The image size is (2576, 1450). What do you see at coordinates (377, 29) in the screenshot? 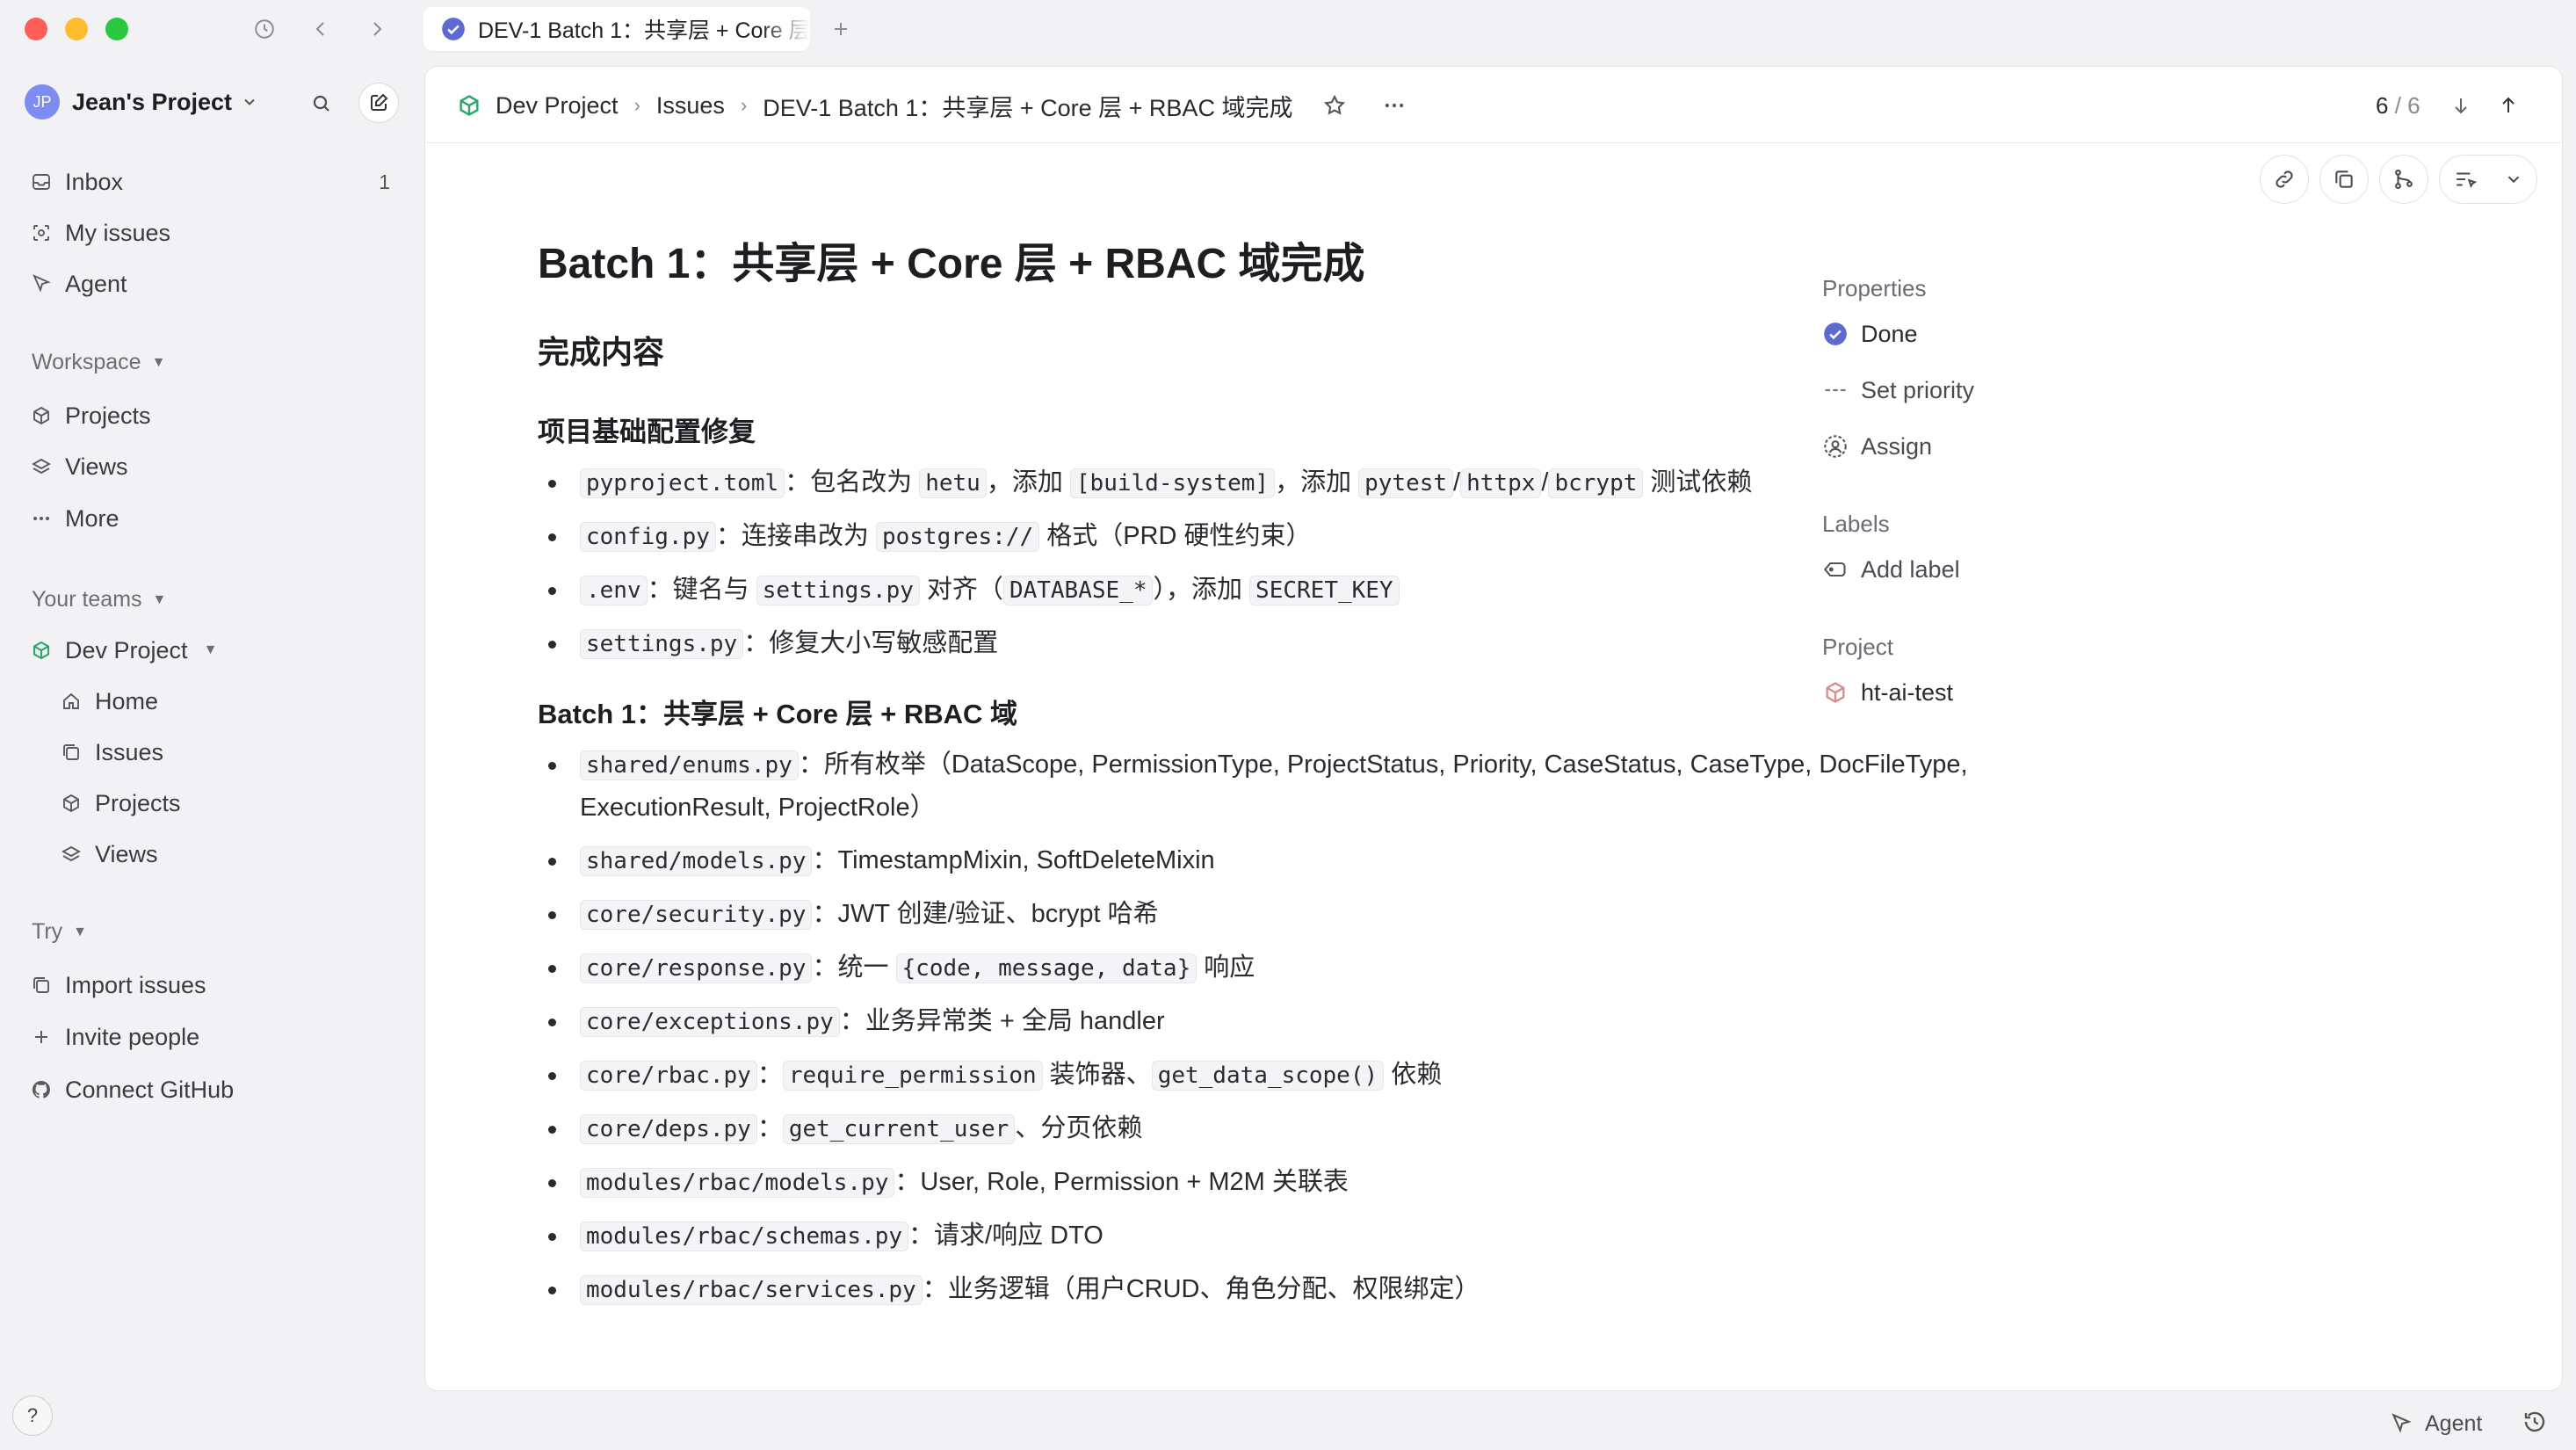
I see `forward-arrow-icon` at bounding box center [377, 29].